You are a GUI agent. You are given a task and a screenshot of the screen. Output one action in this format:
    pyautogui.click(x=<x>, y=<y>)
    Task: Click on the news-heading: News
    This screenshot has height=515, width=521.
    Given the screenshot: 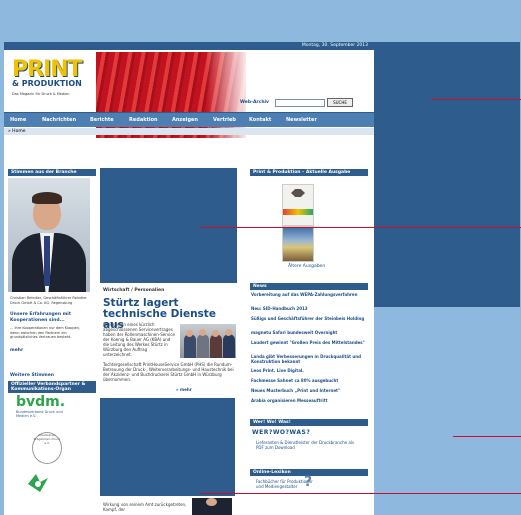 What is the action you would take?
    pyautogui.click(x=309, y=286)
    